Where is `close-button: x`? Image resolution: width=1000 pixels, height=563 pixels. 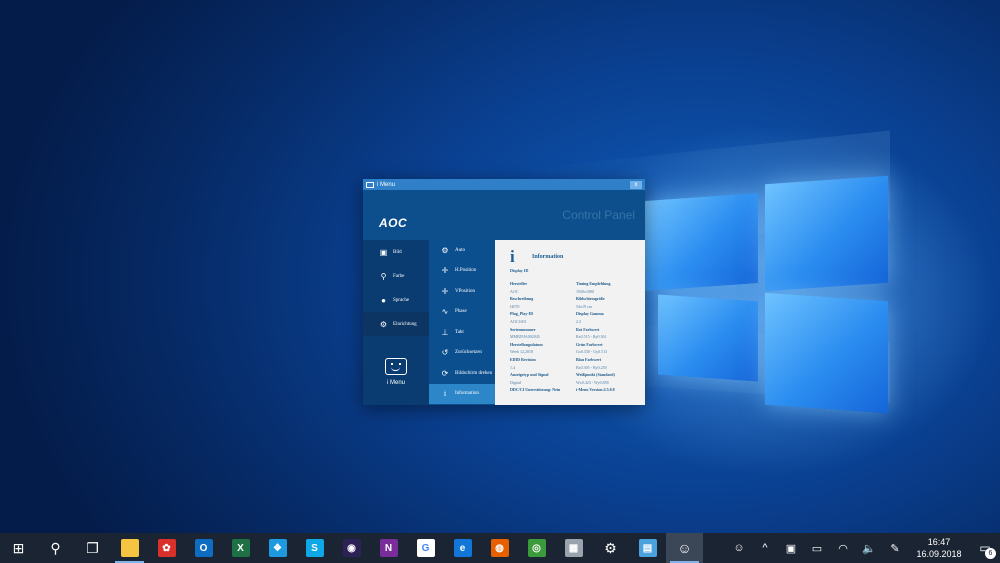
close-button: x is located at coordinates (636, 184).